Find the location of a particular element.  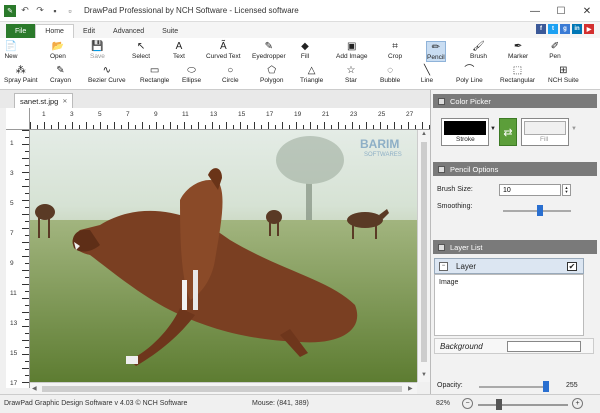

zoom-slider-thumb is located at coordinates (499, 404).